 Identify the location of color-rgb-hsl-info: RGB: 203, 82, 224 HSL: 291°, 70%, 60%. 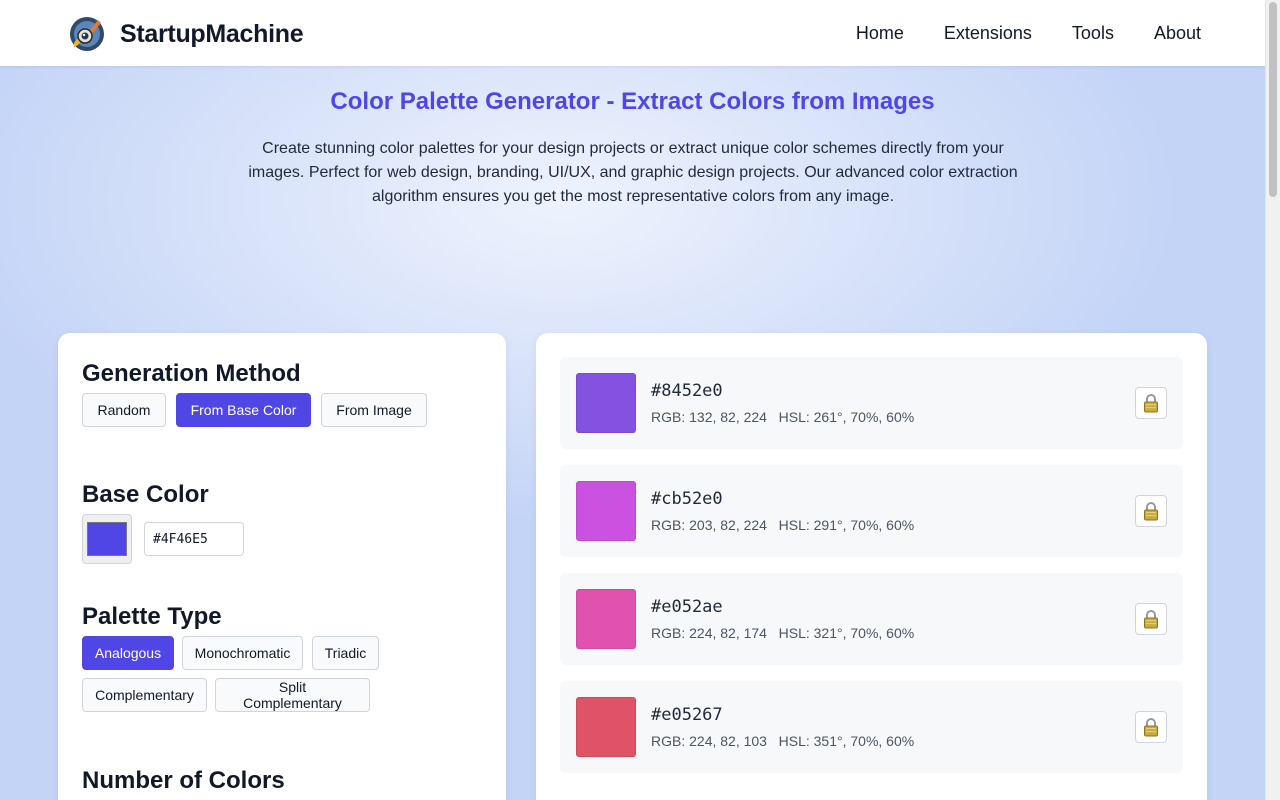
(783, 525).